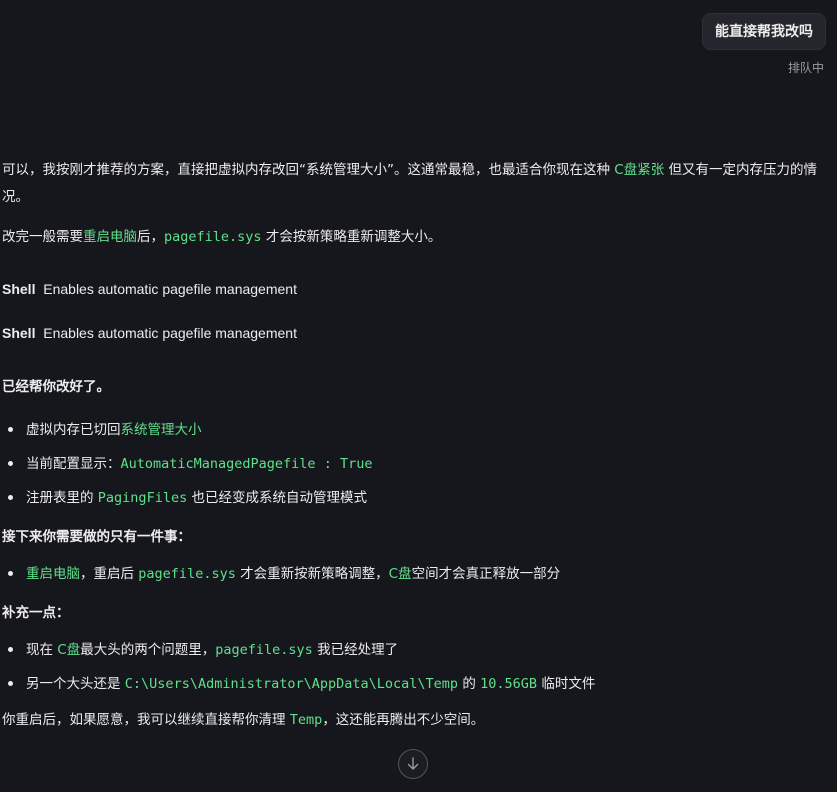 The width and height of the screenshot is (837, 792). I want to click on reboot-paragraph: 改完一般需要重启电脑后，pagefile.sys 才会按新策略重新调整大小。, so click(222, 237).